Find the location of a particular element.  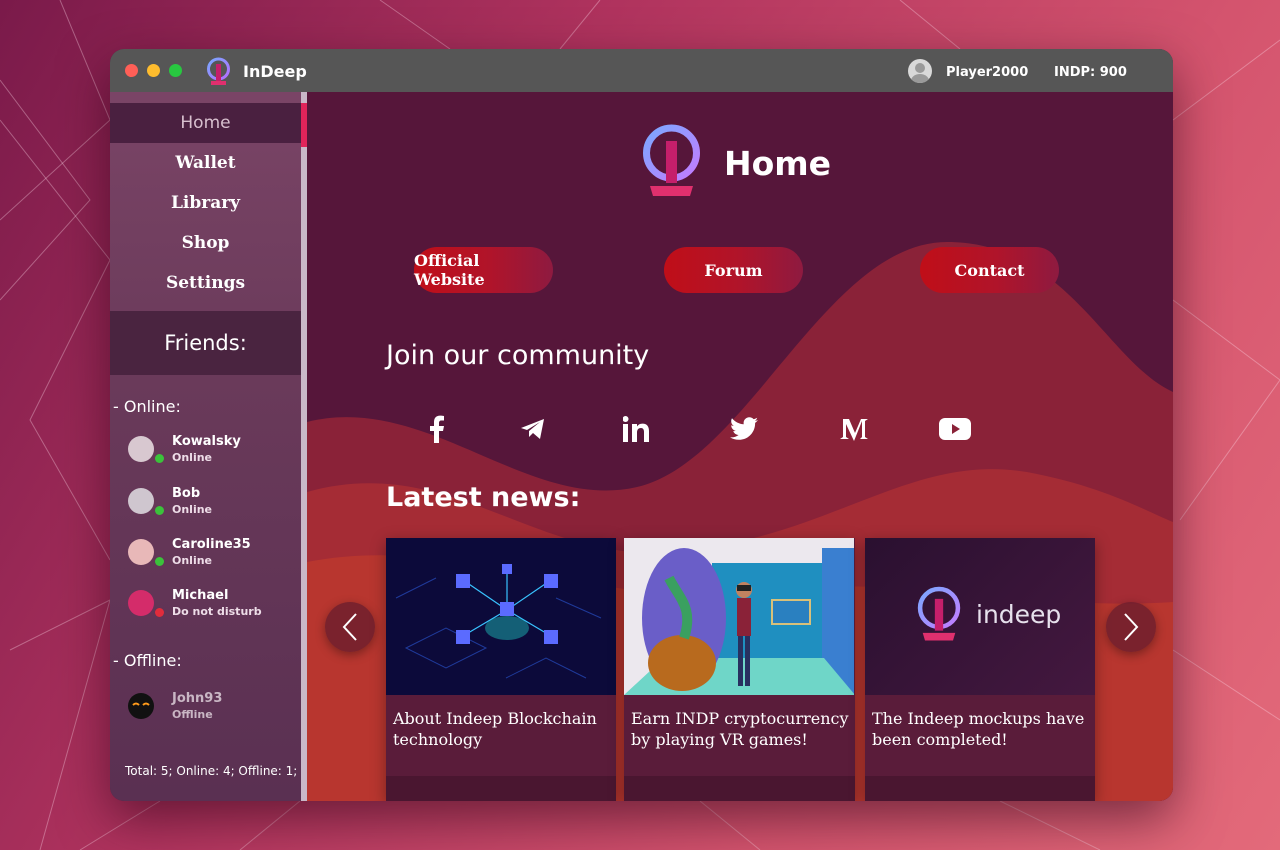

friend-item: Kowalsky Online is located at coordinates (213, 450).